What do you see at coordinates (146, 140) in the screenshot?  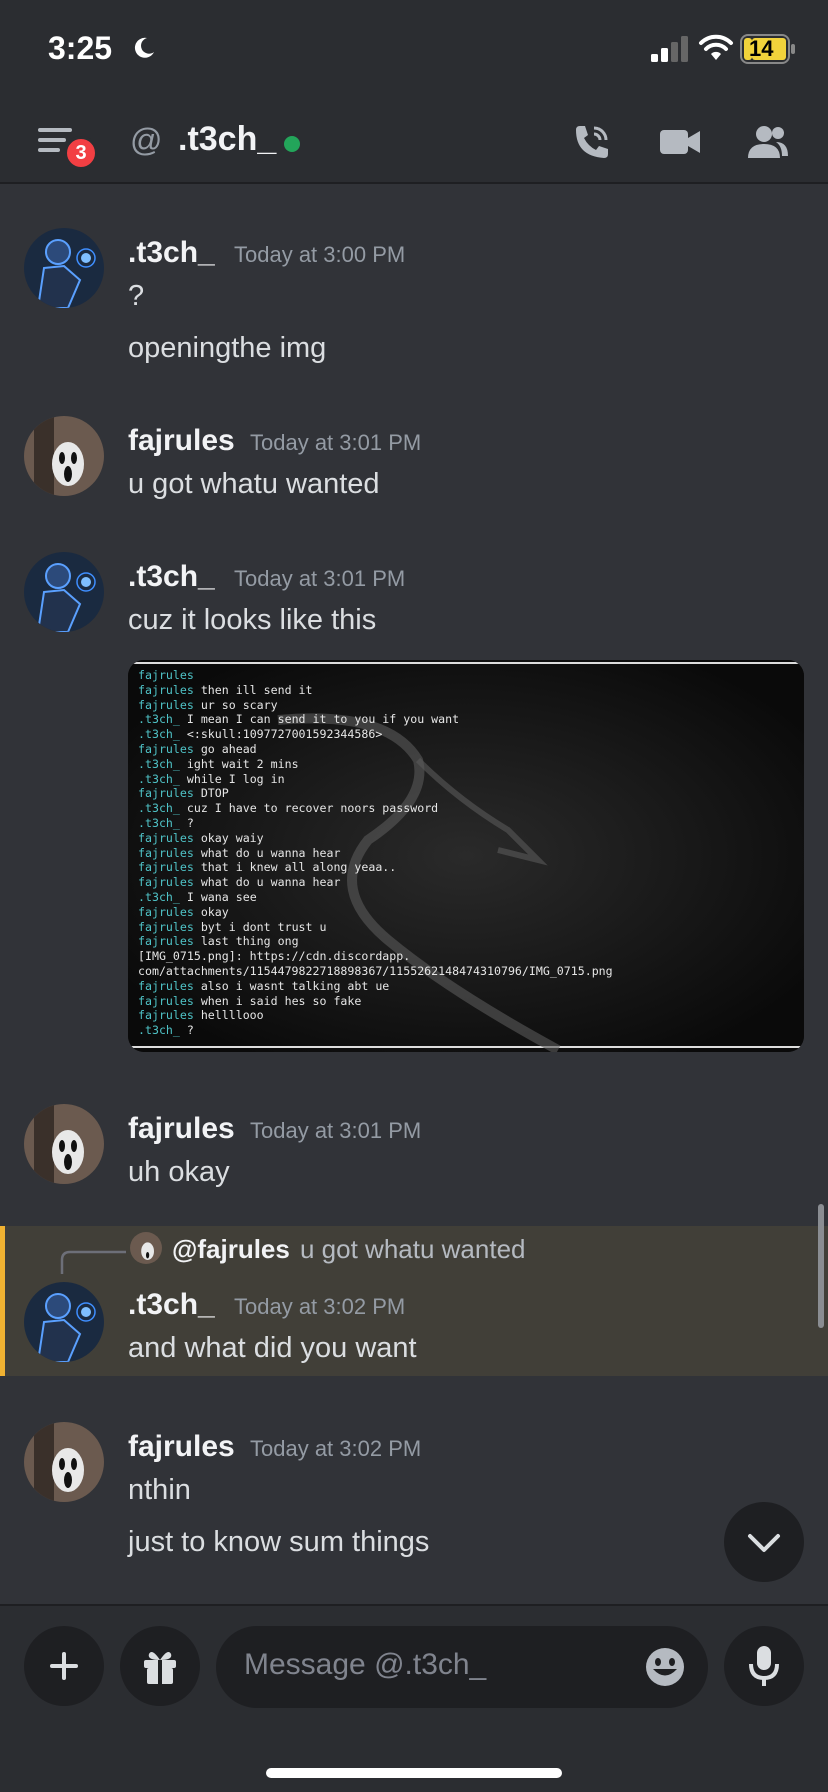 I see `at-icon: @` at bounding box center [146, 140].